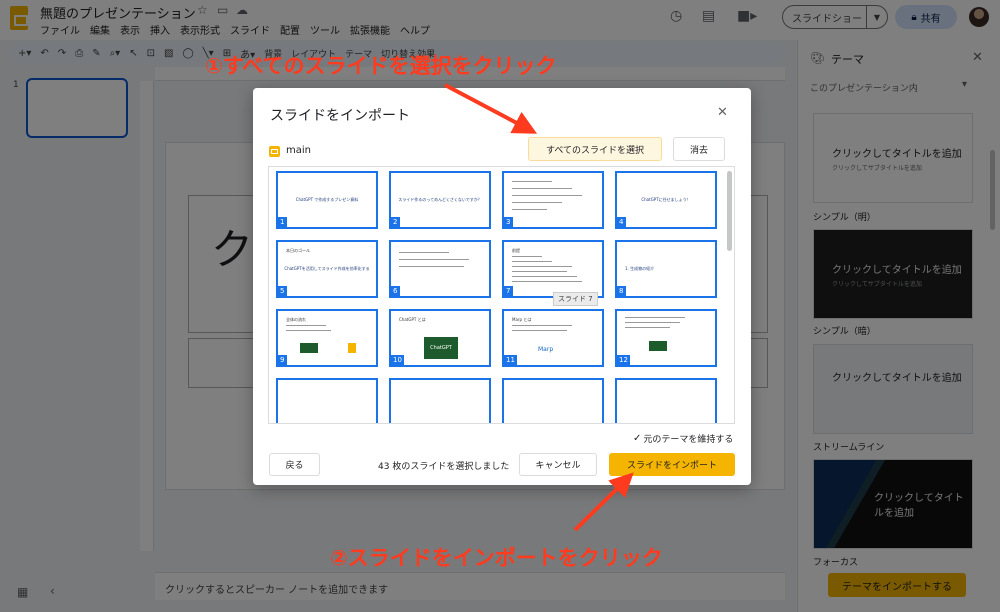 This screenshot has height=612, width=1000. I want to click on slide-number: 5, so click(282, 291).